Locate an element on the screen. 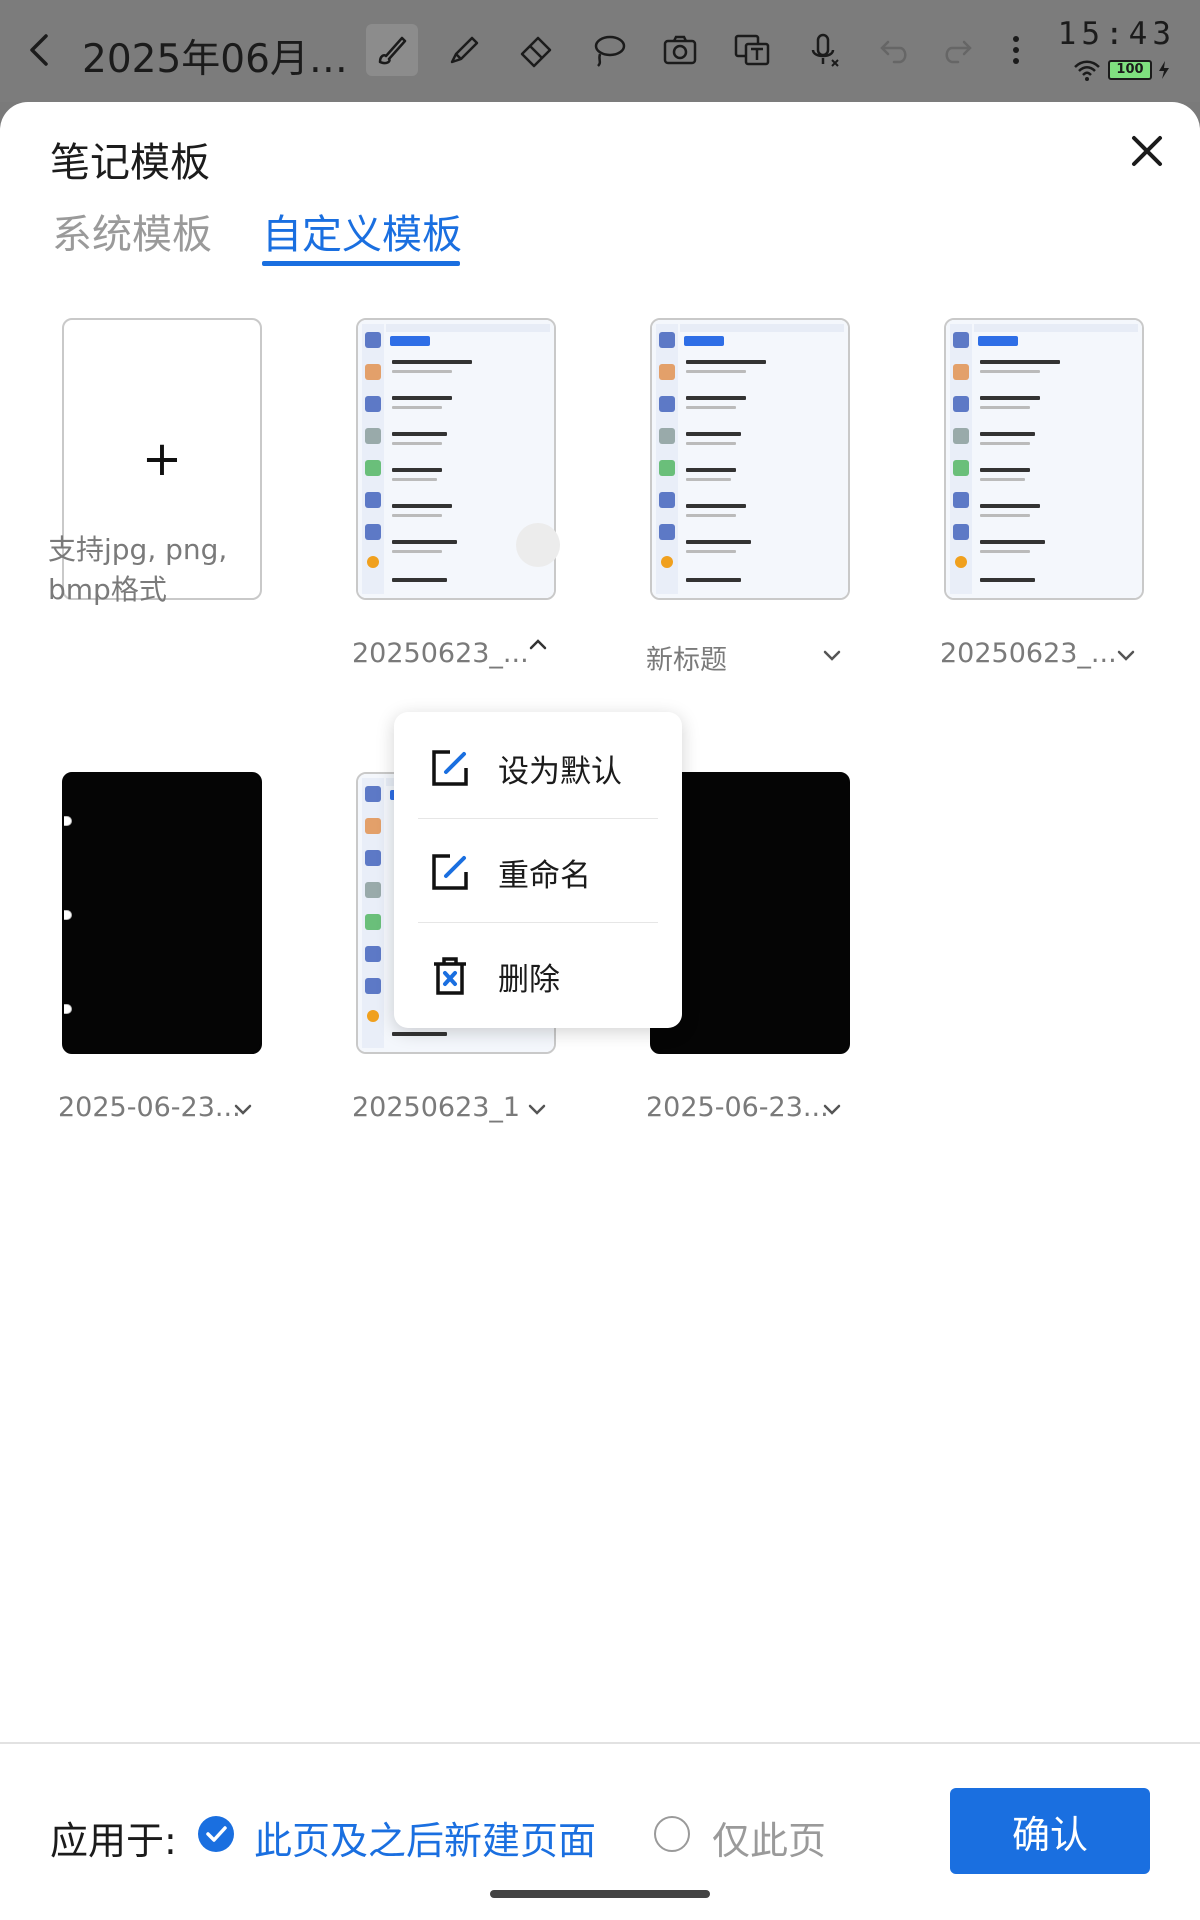  format-hint: 支持jpg, png, bmp格式 is located at coordinates (138, 569).